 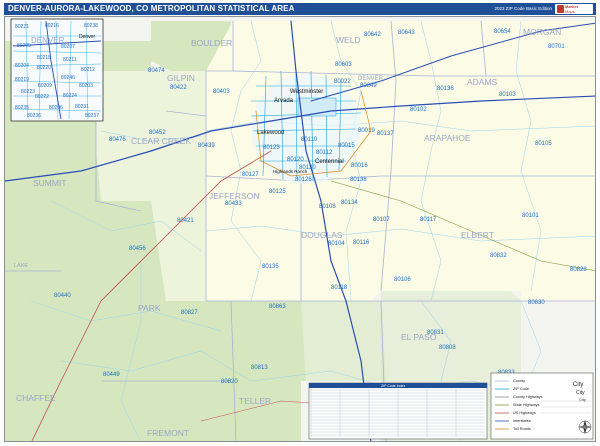 I want to click on legend-item-label: Interstates, so click(x=522, y=421).